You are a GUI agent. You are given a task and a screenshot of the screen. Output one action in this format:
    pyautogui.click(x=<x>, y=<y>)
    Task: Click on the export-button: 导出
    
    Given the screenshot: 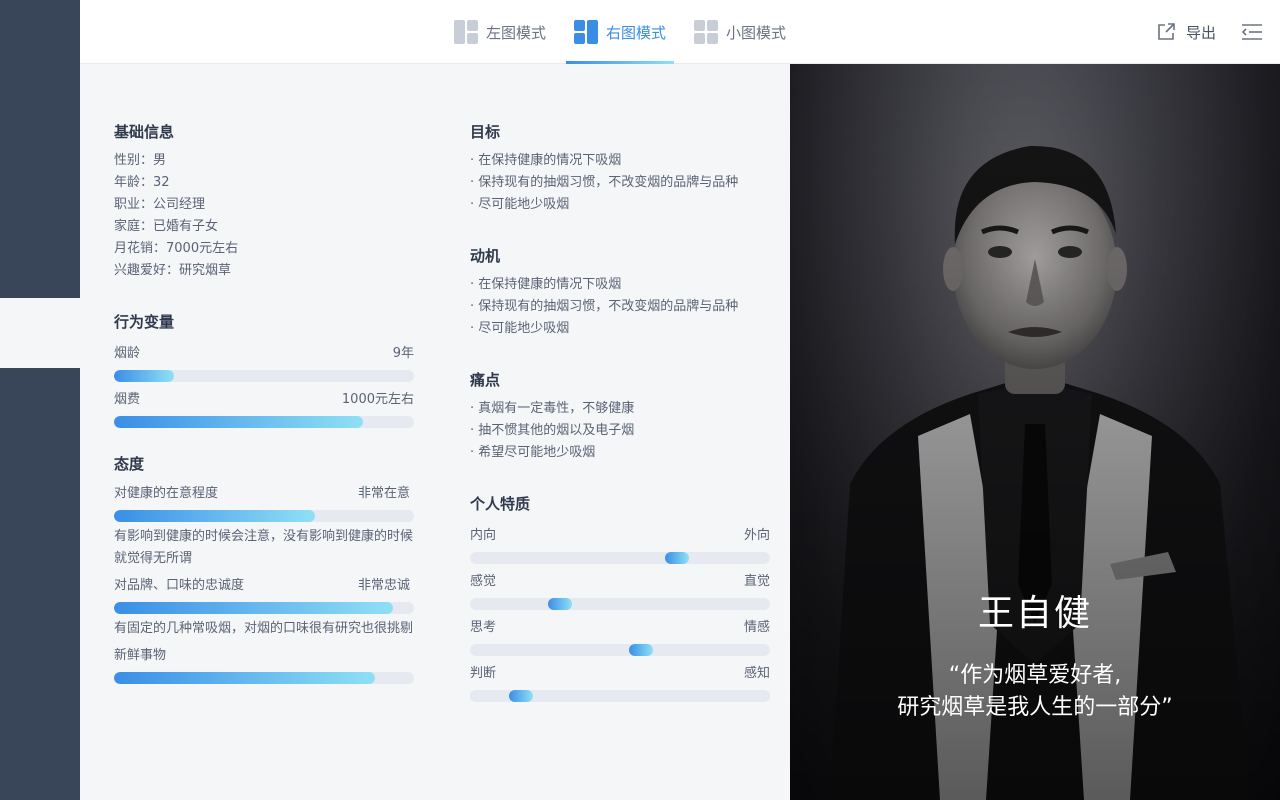 What is the action you would take?
    pyautogui.click(x=1186, y=32)
    